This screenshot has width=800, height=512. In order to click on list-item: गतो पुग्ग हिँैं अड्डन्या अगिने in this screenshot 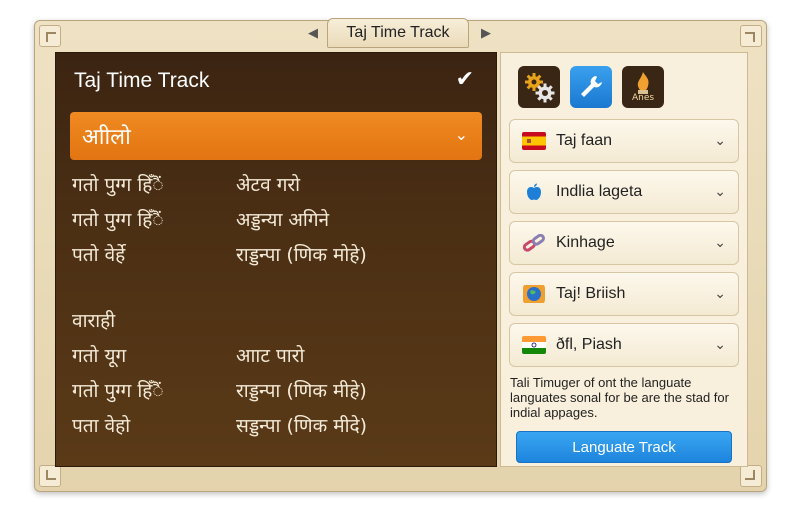, I will do `click(277, 221)`.